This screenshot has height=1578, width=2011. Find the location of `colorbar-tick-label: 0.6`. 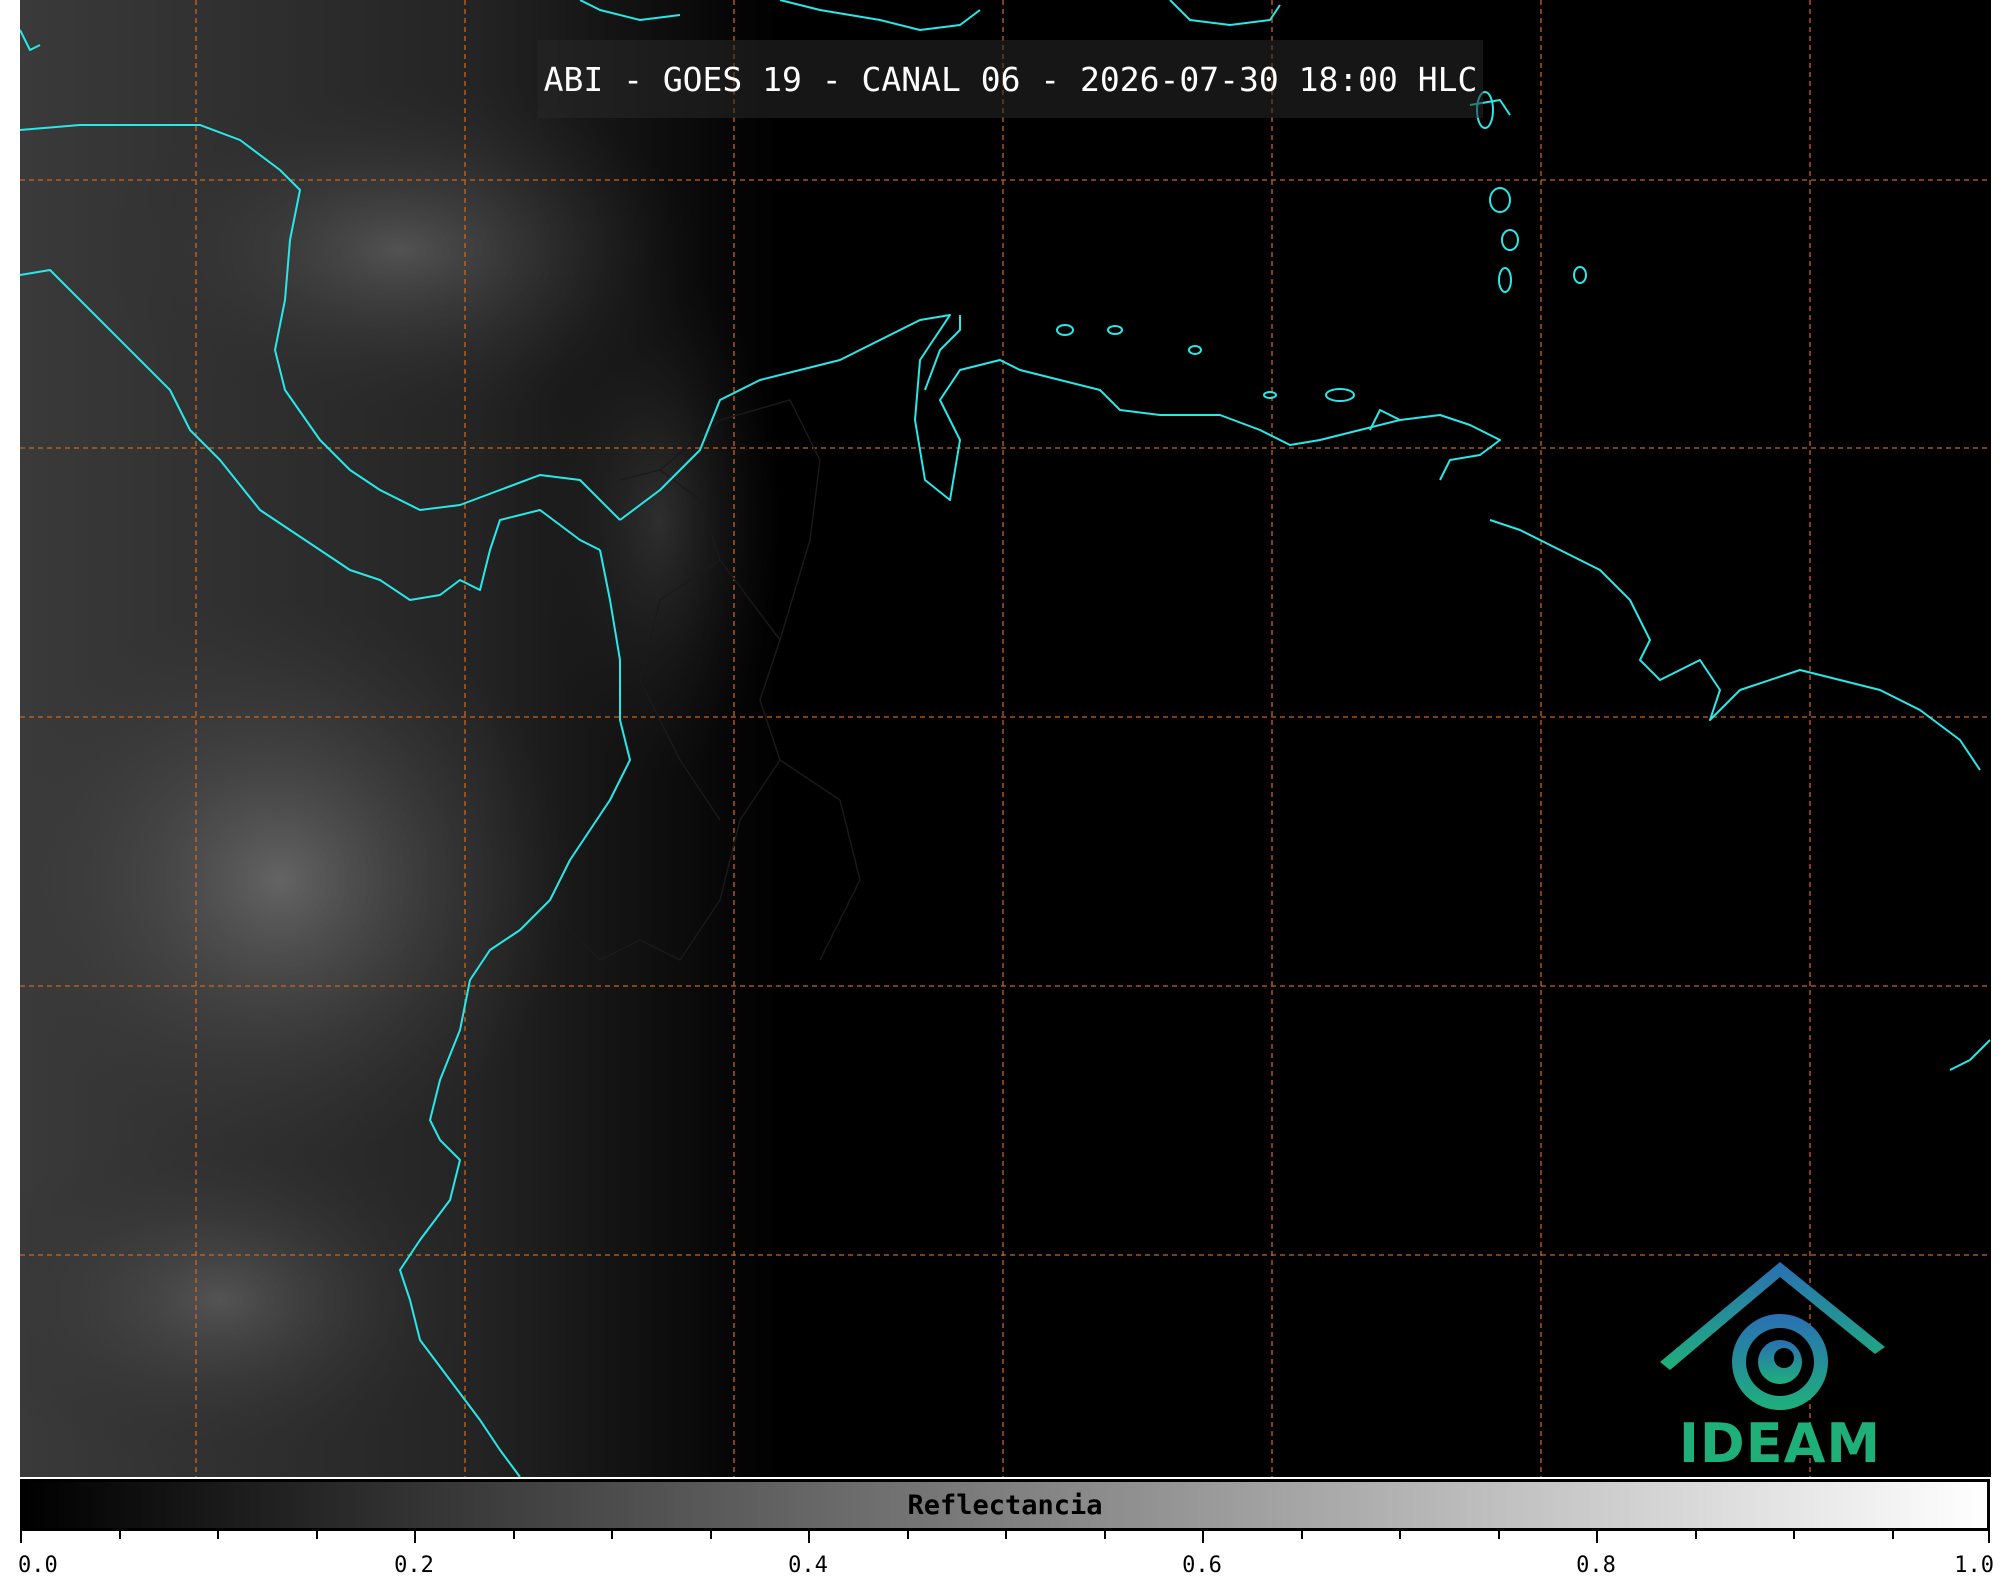

colorbar-tick-label: 0.6 is located at coordinates (1202, 1565).